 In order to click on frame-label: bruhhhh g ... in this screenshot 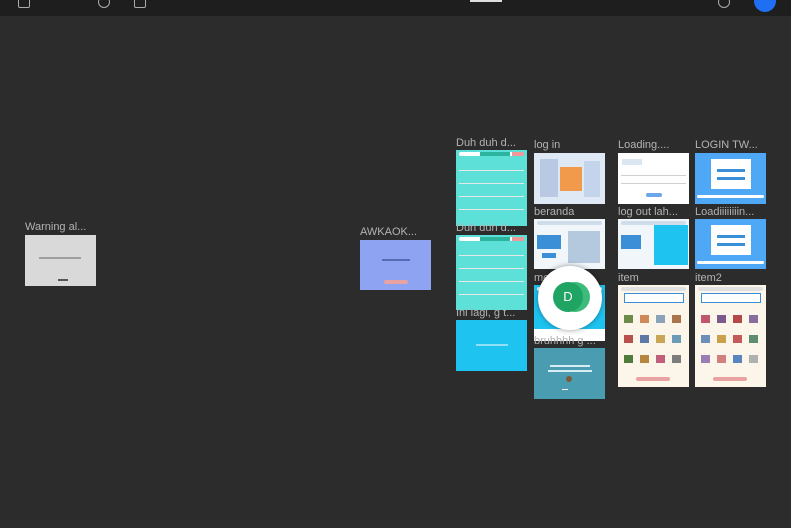, I will do `click(570, 341)`.